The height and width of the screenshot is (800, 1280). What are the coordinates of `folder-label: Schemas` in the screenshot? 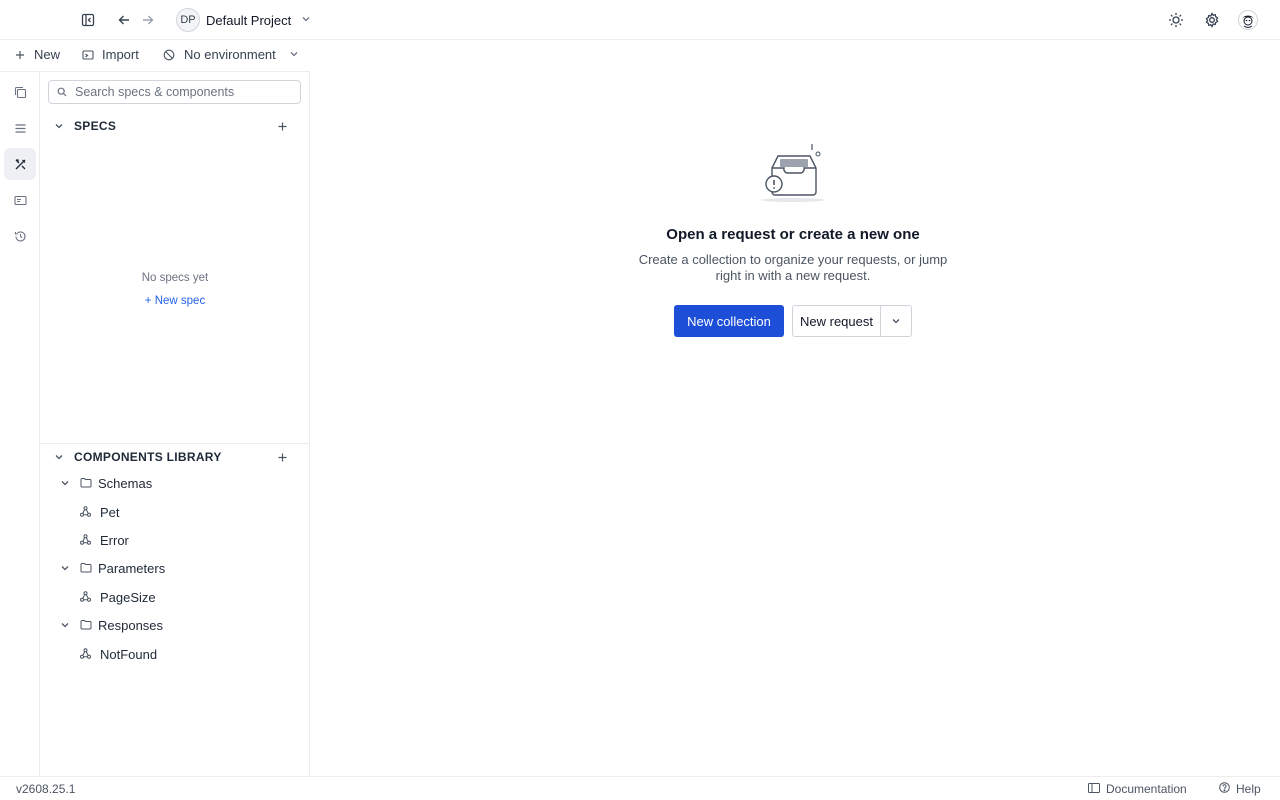 It's located at (125, 483).